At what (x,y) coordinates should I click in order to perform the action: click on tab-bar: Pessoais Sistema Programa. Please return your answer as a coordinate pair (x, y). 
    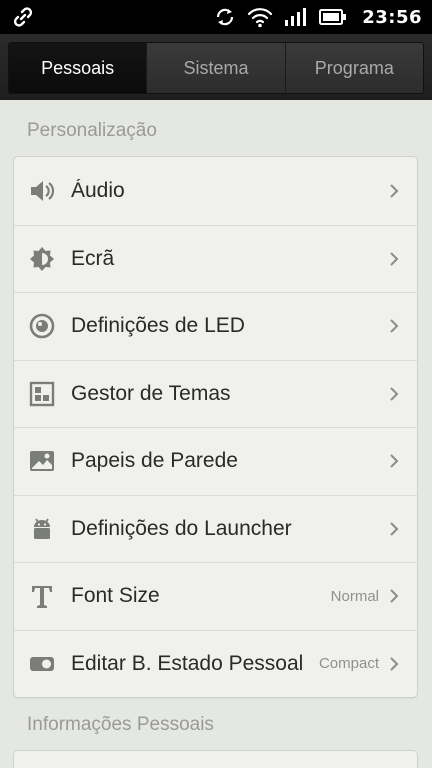
    Looking at the image, I should click on (216, 68).